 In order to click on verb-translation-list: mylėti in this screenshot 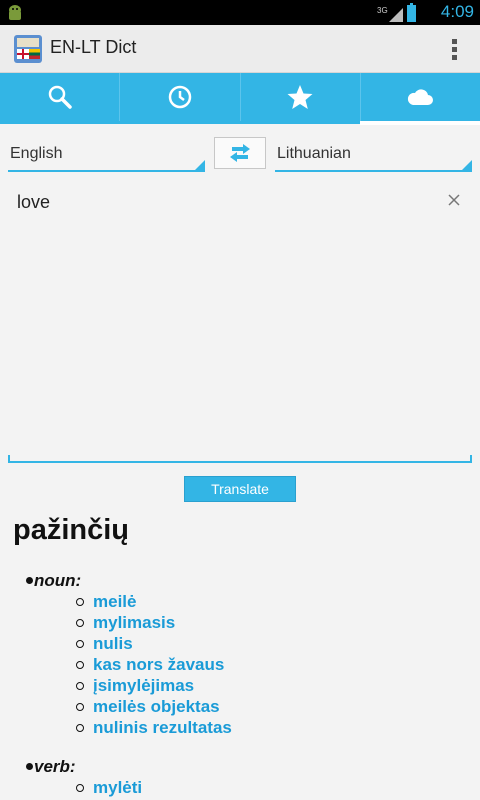, I will do `click(109, 787)`.